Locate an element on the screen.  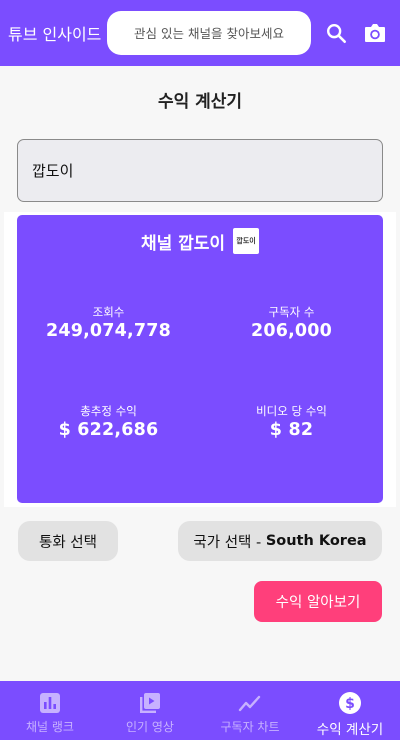
nav-label-channel-rank: 채널 랭크 is located at coordinates (50, 727).